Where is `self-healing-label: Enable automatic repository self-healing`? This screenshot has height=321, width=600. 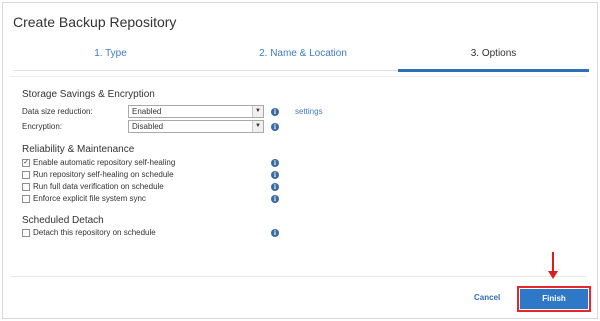
self-healing-label: Enable automatic repository self-healing is located at coordinates (104, 162).